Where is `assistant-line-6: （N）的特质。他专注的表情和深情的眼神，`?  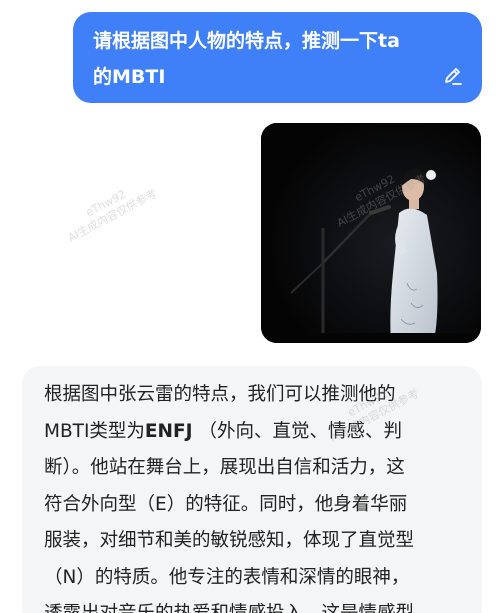
assistant-line-6: （N）的特质。他专注的表情和深情的眼神， is located at coordinates (227, 577).